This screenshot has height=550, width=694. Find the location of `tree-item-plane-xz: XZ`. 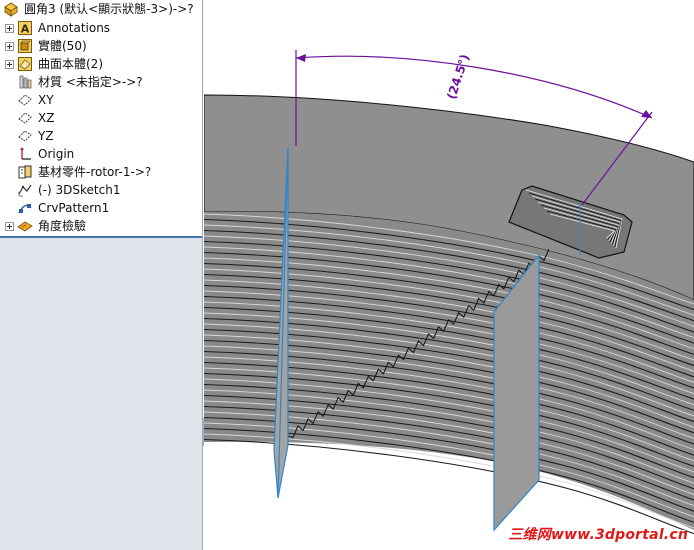

tree-item-plane-xz: XZ is located at coordinates (27, 118).